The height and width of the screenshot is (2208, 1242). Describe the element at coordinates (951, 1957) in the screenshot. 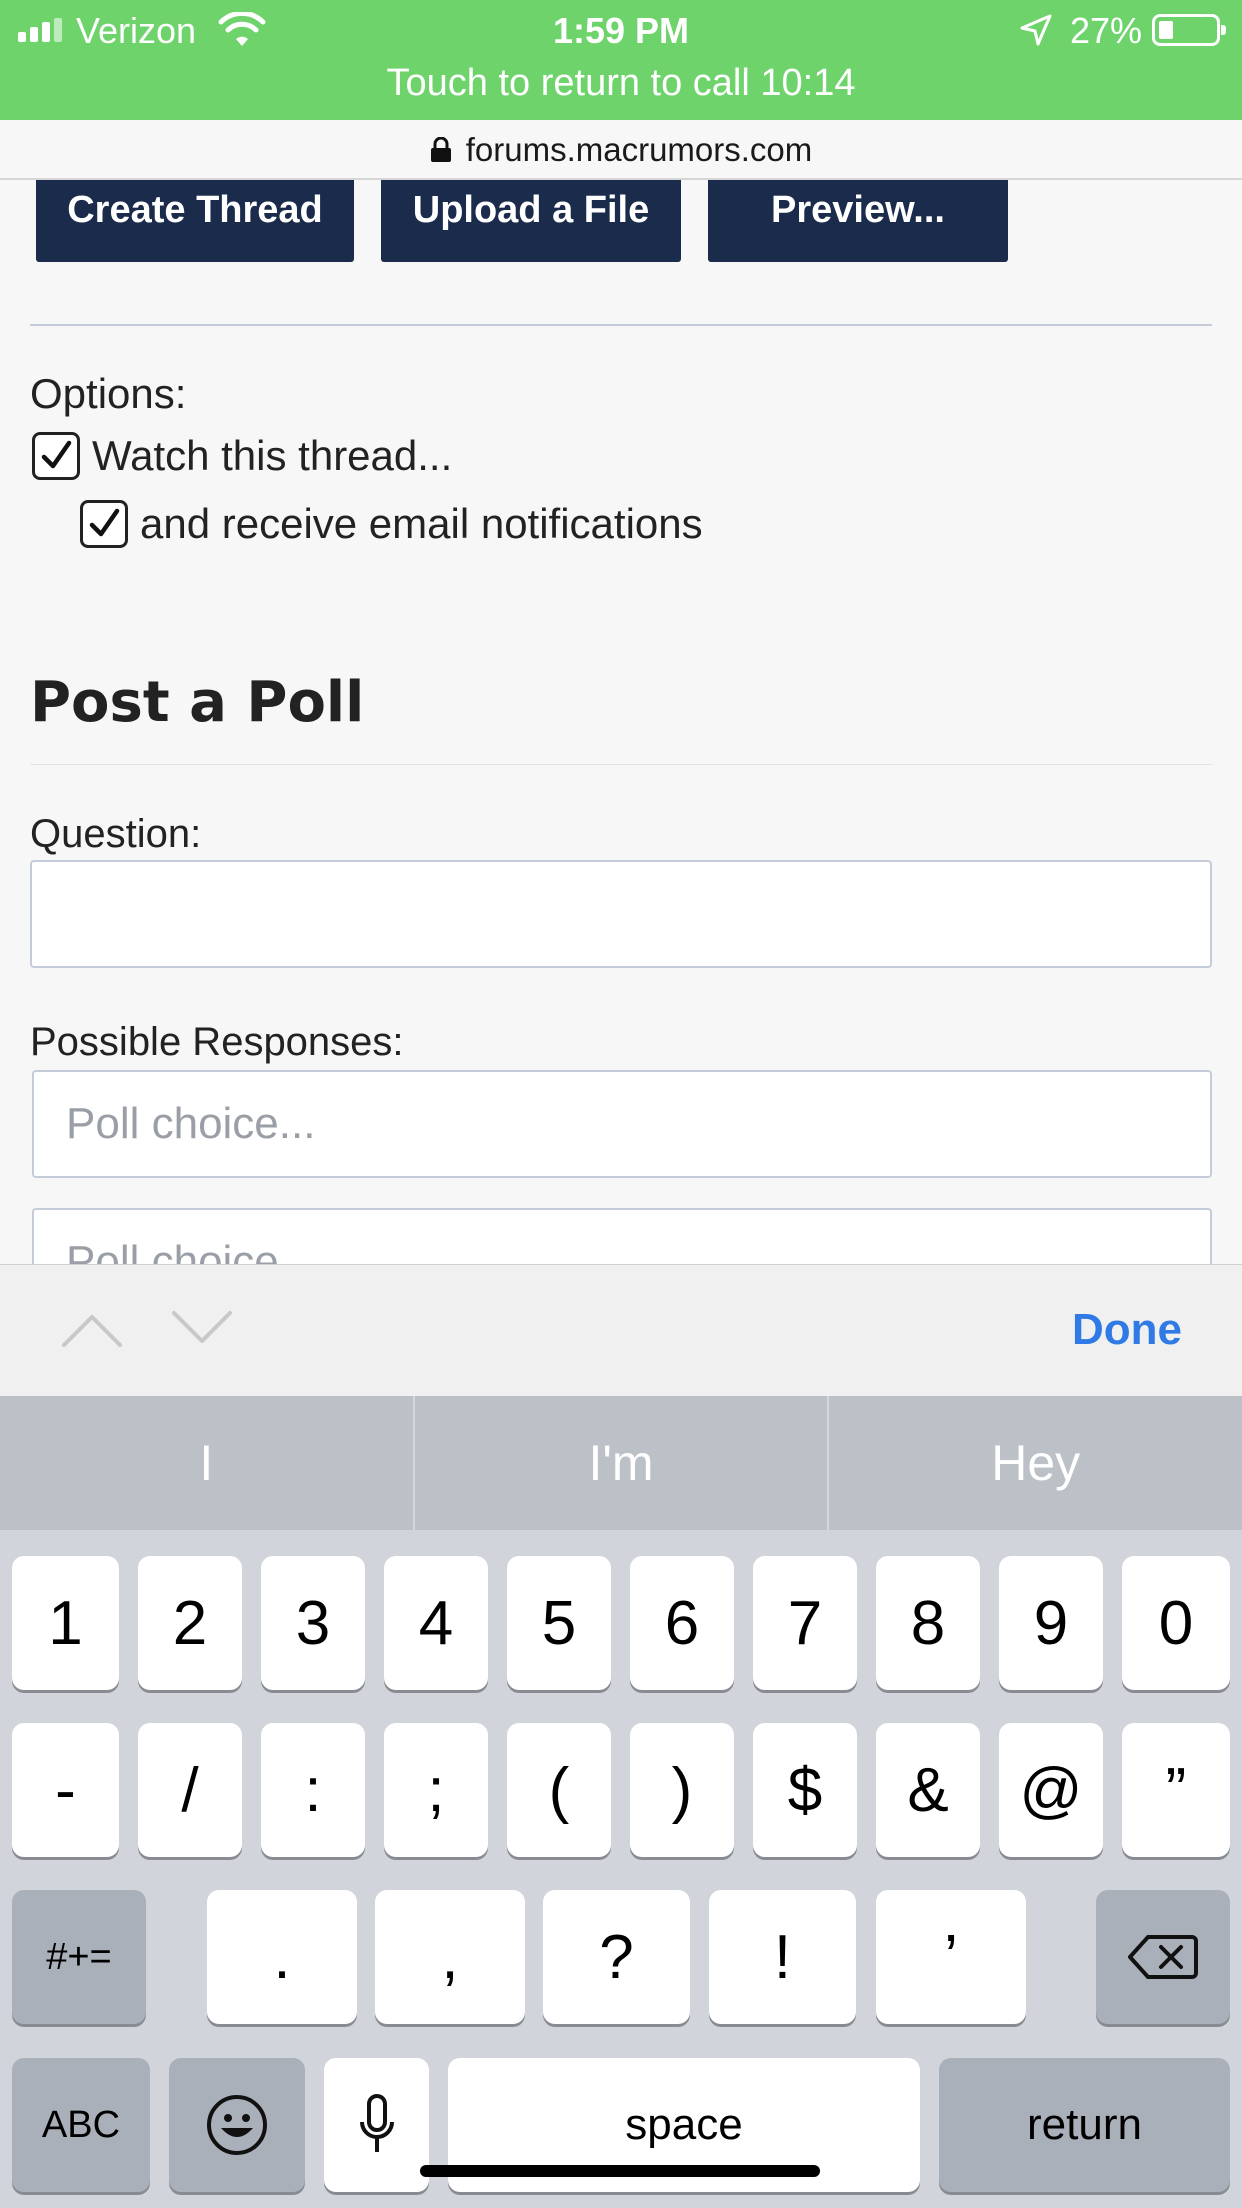

I see `key-apostrophe: ’` at that location.